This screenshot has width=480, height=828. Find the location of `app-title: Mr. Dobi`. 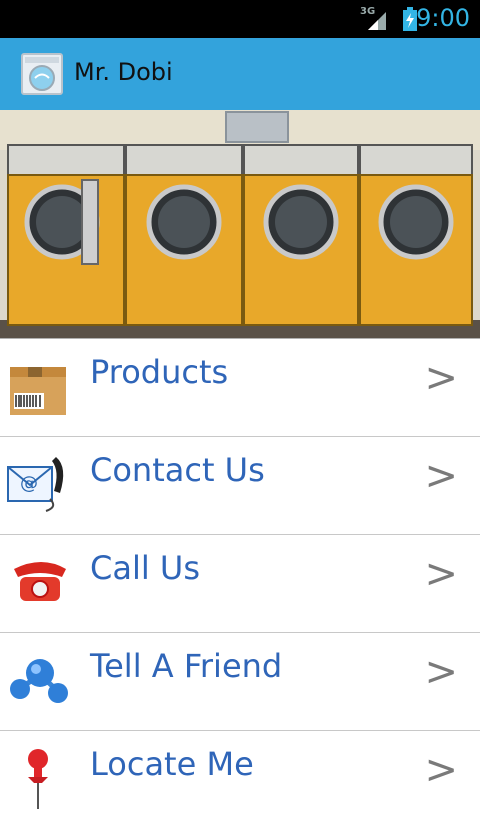

app-title: Mr. Dobi is located at coordinates (123, 72).